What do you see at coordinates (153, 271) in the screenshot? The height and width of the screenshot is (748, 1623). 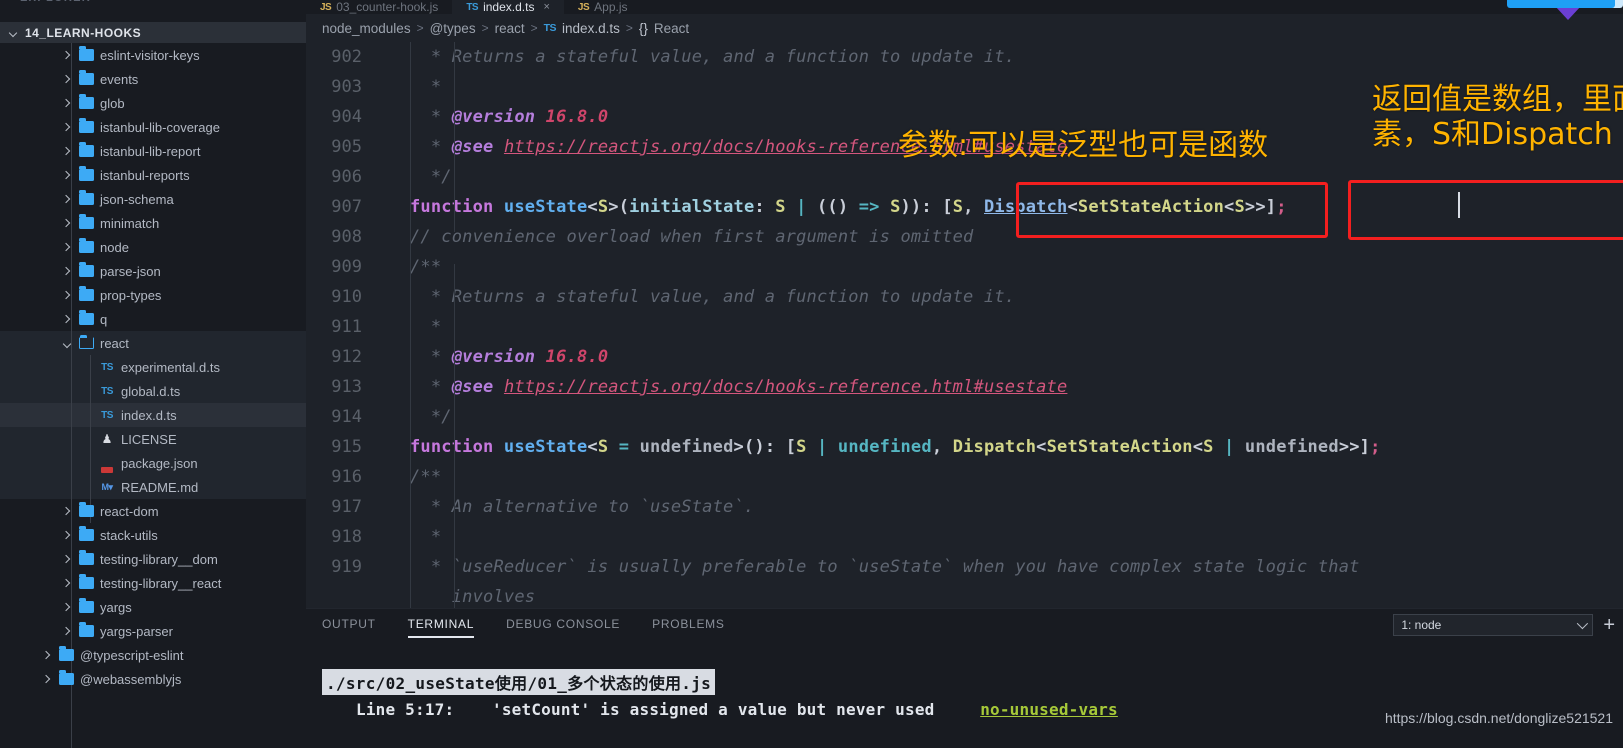 I see `tree-item-parse-json: parse-json` at bounding box center [153, 271].